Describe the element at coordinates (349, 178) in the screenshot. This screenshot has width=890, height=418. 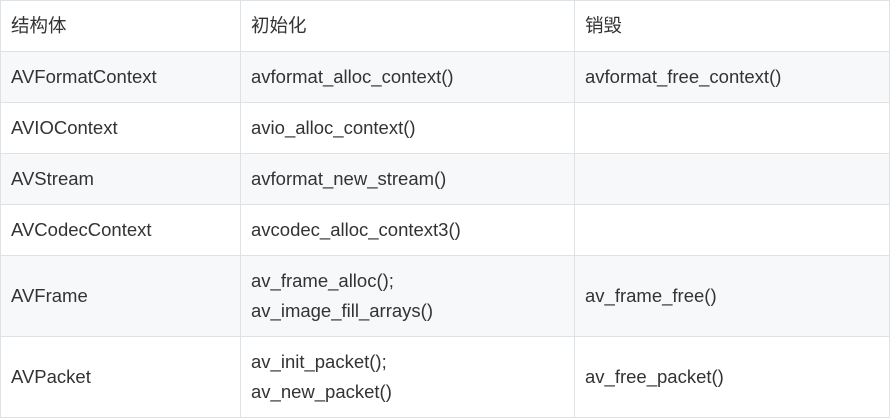
I see `init-line: avformat_new_stream()` at that location.